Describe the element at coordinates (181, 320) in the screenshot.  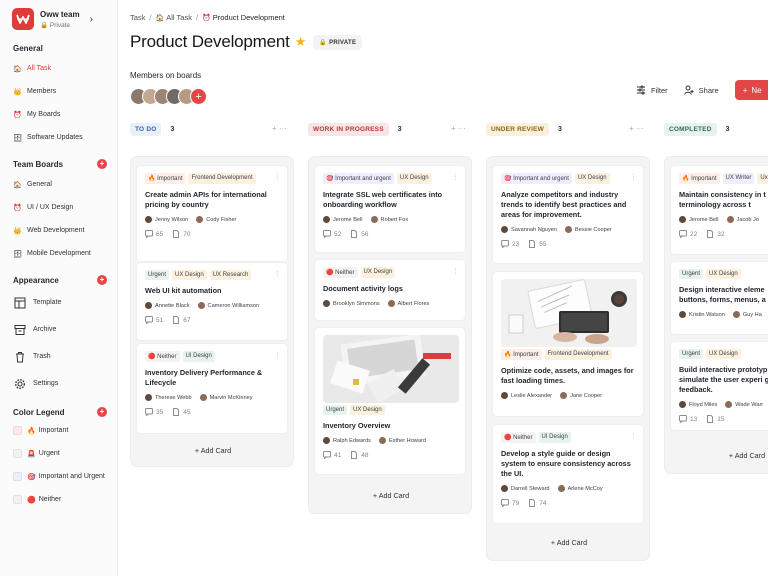
I see `file-count: 67` at that location.